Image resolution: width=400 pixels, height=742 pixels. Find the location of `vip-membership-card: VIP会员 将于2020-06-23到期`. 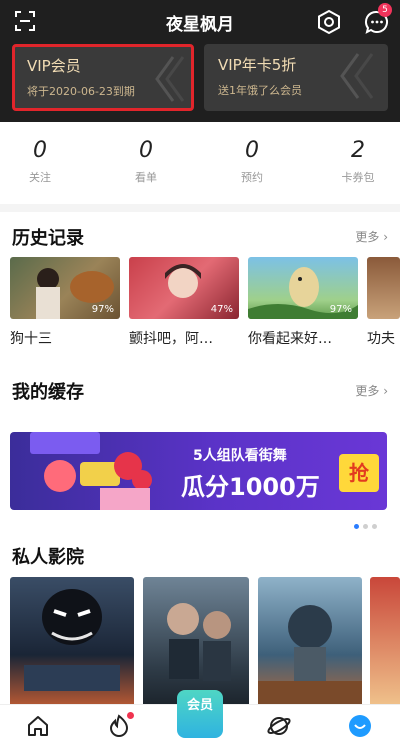

vip-membership-card: VIP会员 将于2020-06-23到期 is located at coordinates (103, 77).